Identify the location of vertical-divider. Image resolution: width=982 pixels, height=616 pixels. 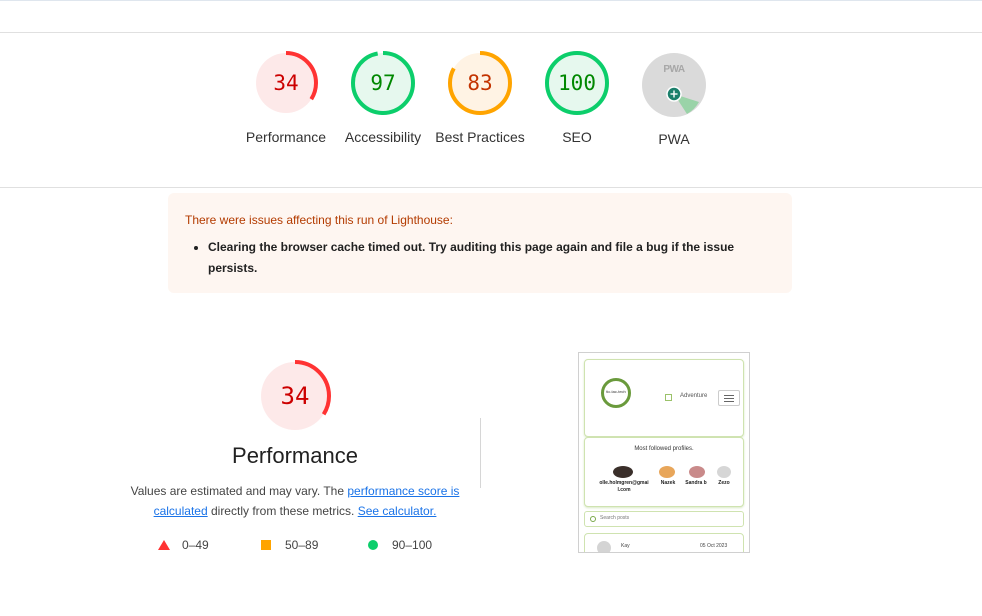
(480, 453).